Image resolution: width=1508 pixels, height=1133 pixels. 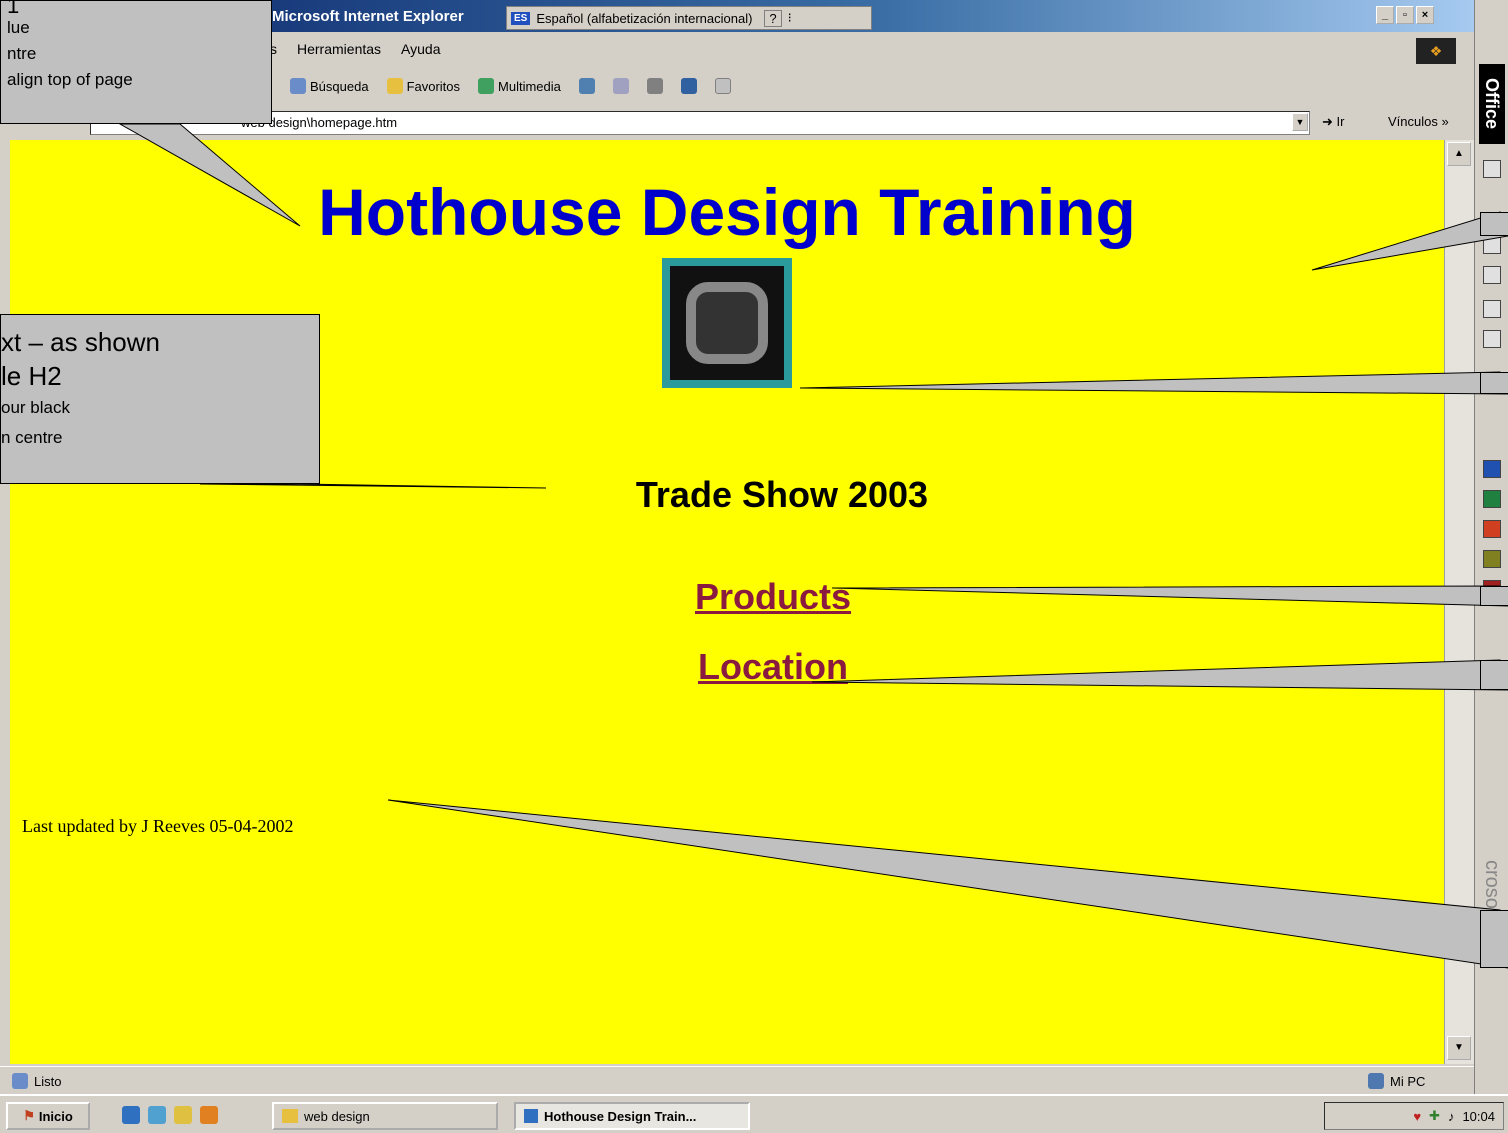 What do you see at coordinates (1494, 675) in the screenshot?
I see `callout-location-box` at bounding box center [1494, 675].